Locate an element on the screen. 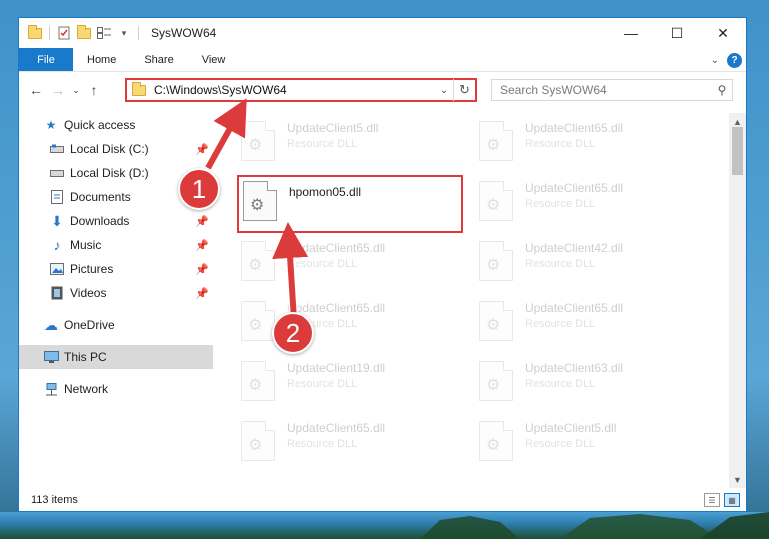 The height and width of the screenshot is (539, 769). scroll-down-icon: ▼ is located at coordinates (737, 479).